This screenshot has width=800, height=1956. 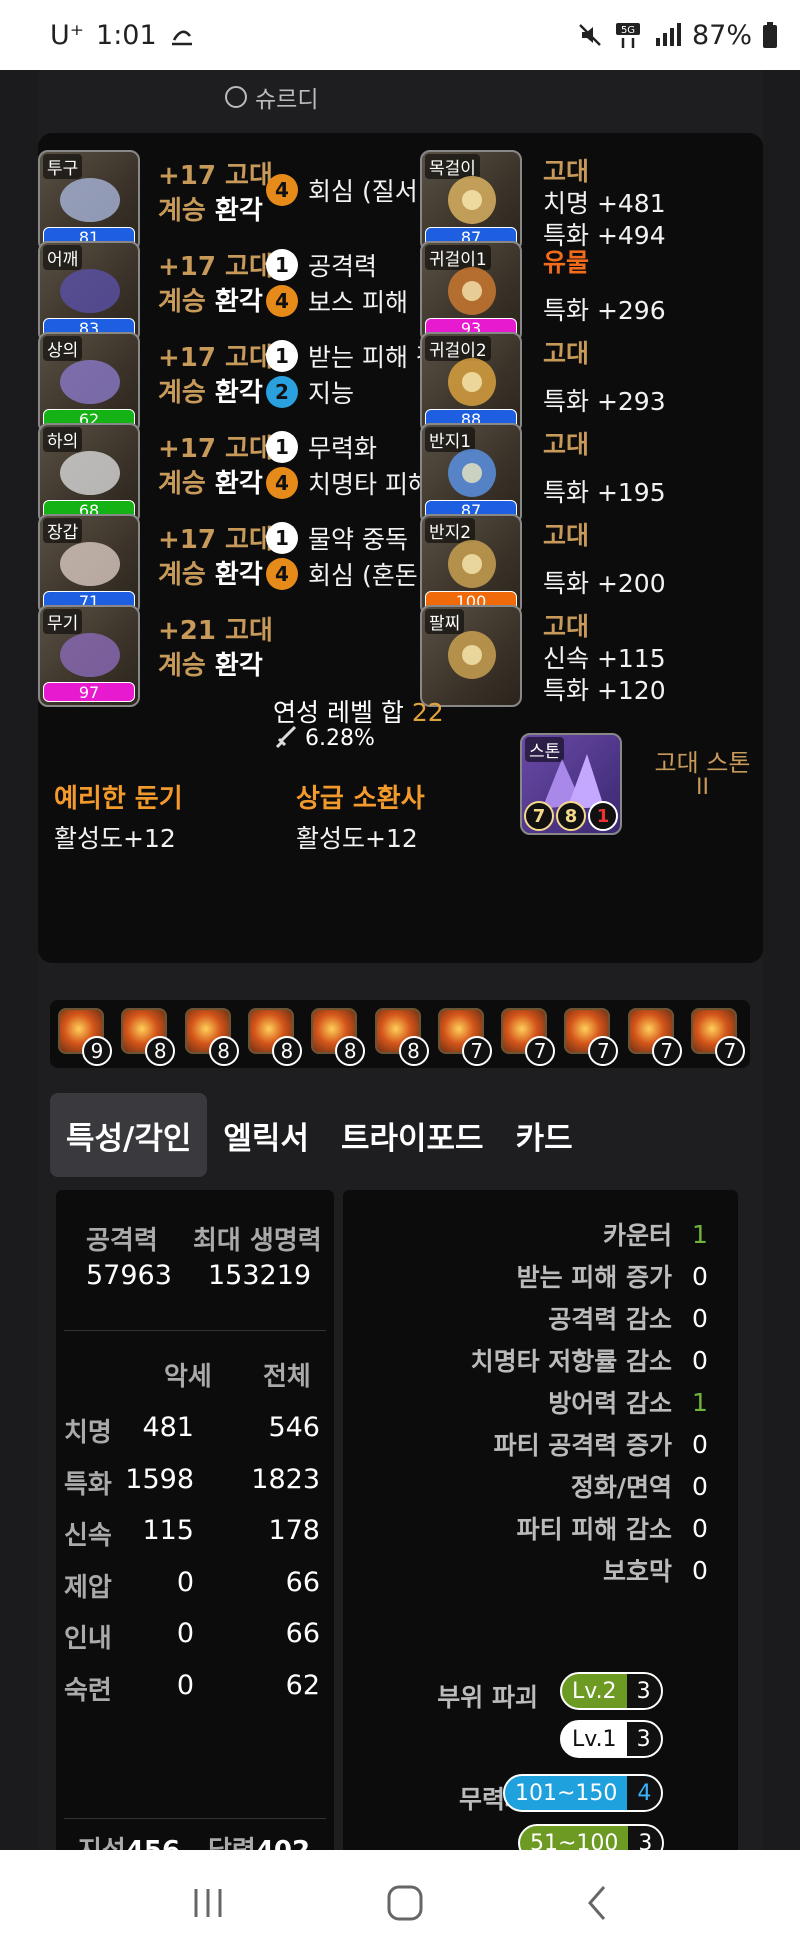 What do you see at coordinates (604, 492) in the screenshot?
I see `accessory-stat: 특화 +195` at bounding box center [604, 492].